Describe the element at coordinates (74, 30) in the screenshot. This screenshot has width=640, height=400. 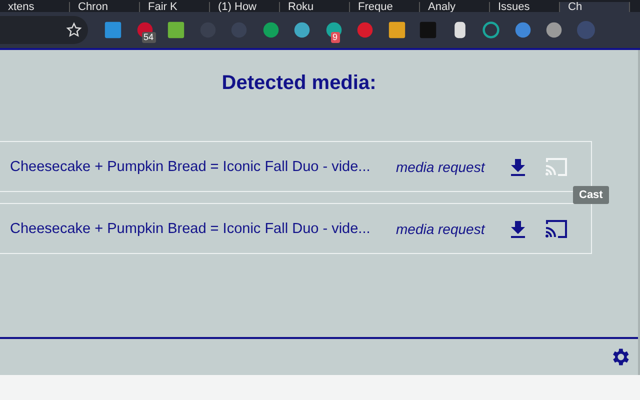
I see `star-icon` at that location.